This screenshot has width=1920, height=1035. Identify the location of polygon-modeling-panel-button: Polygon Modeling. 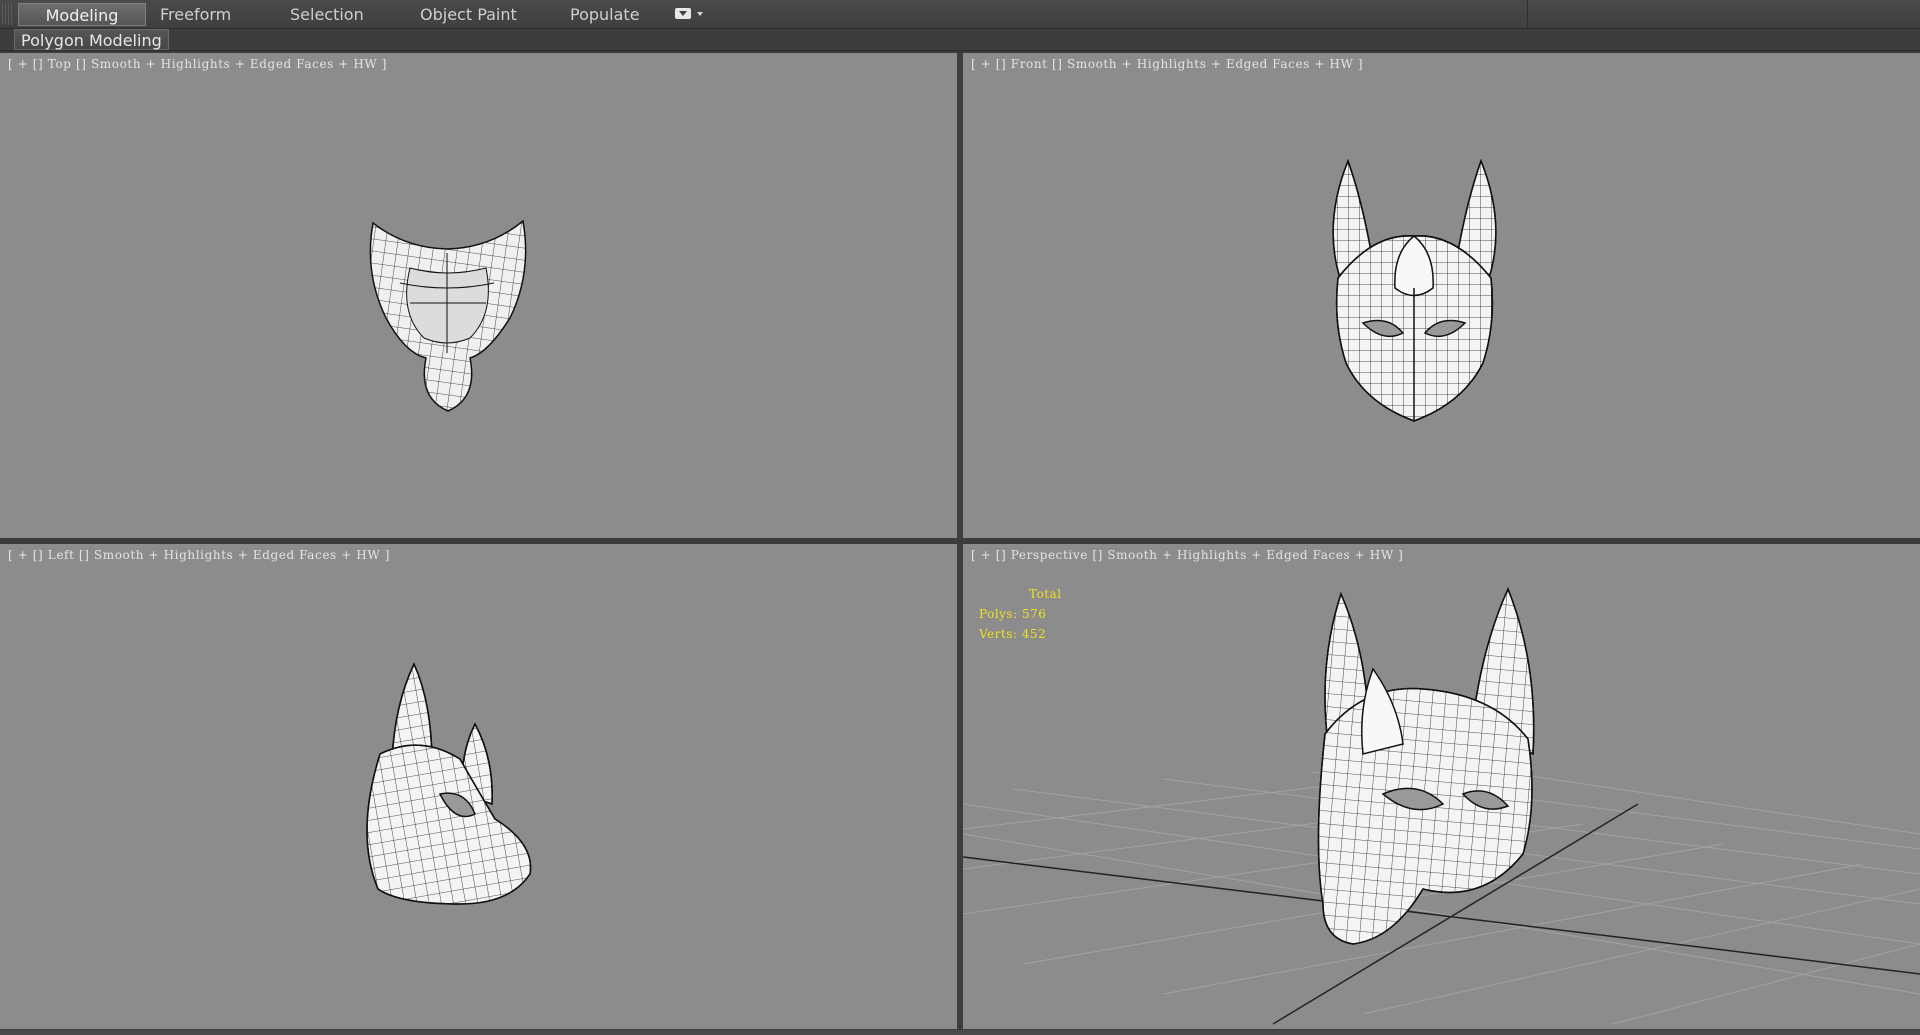
(91, 39).